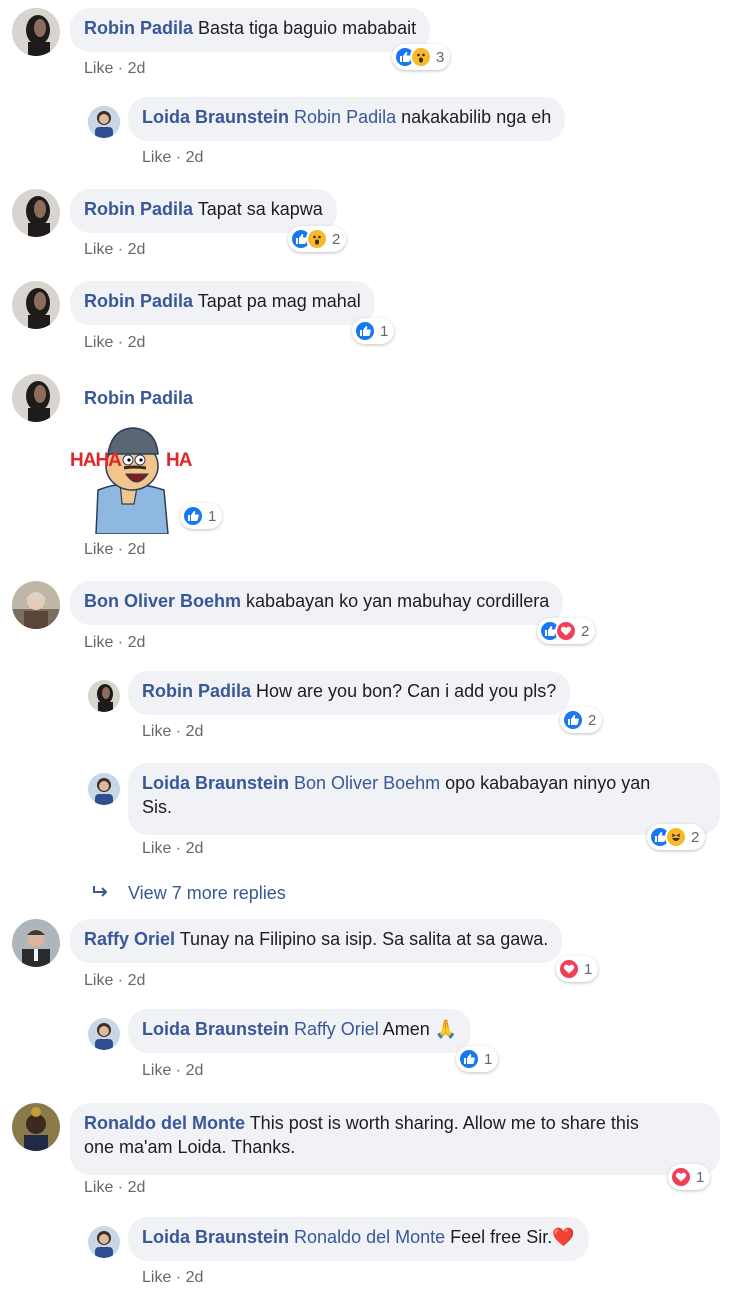 The height and width of the screenshot is (1289, 750). Describe the element at coordinates (345, 117) in the screenshot. I see `mention-link: Robin Padila` at that location.